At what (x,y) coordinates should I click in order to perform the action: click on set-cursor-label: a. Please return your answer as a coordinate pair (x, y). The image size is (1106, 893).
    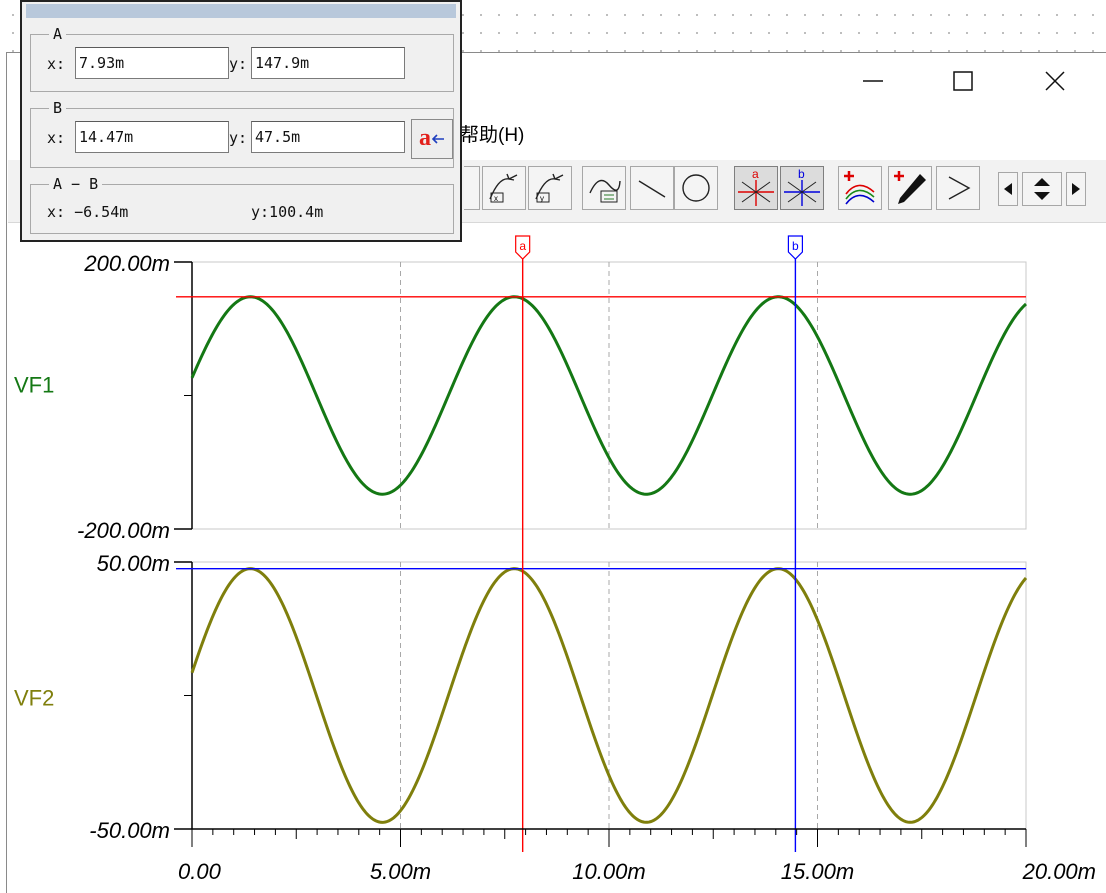
    Looking at the image, I should click on (425, 138).